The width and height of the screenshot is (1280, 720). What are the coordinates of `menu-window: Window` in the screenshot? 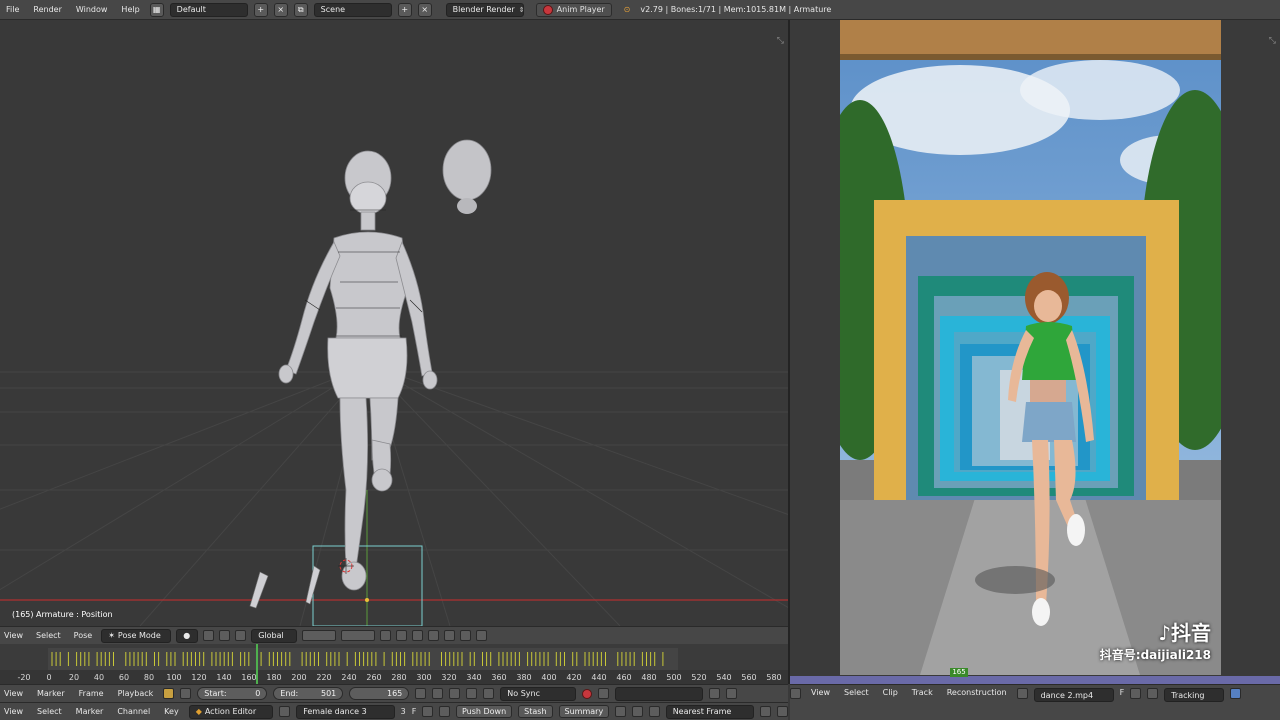 It's located at (92, 9).